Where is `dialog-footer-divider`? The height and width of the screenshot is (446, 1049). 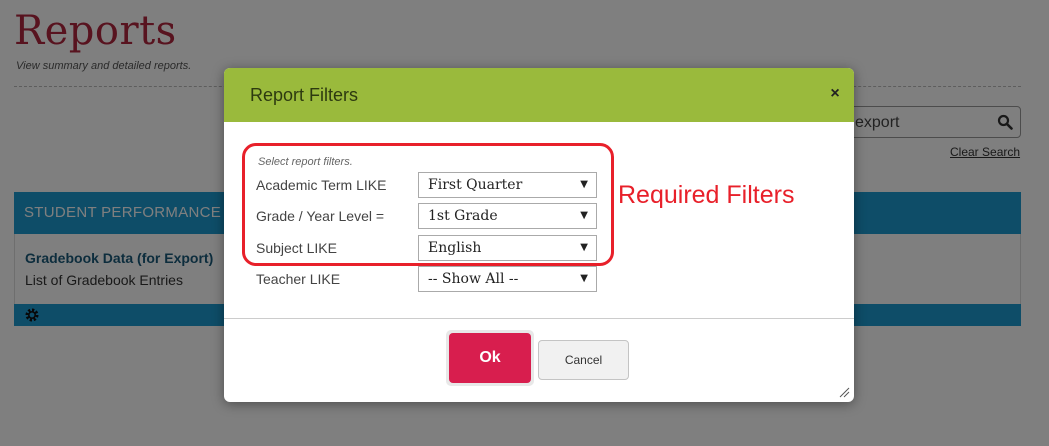
dialog-footer-divider is located at coordinates (539, 318).